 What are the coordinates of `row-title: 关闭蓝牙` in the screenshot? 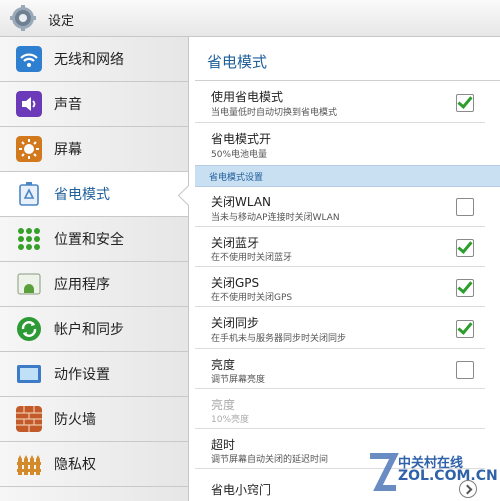 It's located at (235, 243).